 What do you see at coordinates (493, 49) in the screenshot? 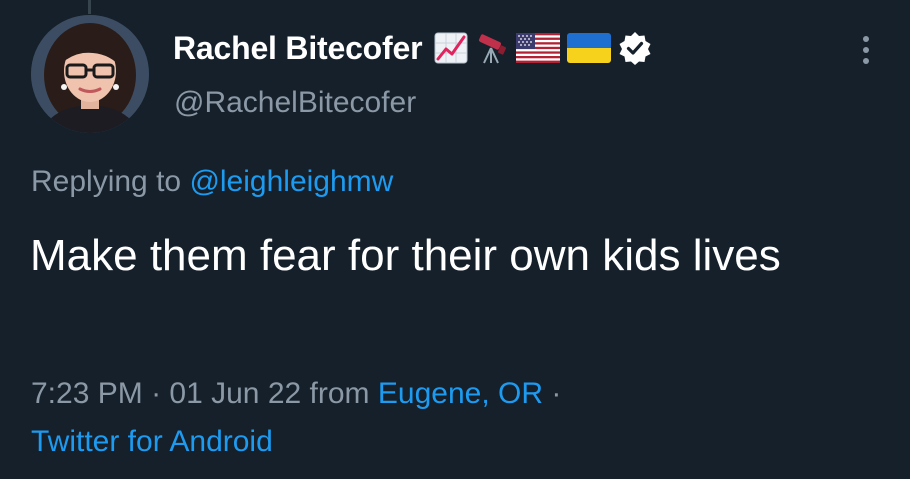
I see `telescope-icon` at bounding box center [493, 49].